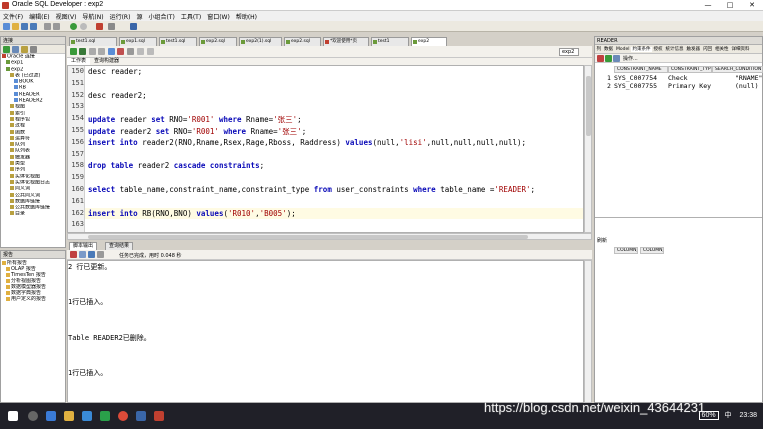 This screenshot has width=763, height=429. I want to click on menu-view: 视图(V), so click(66, 16).